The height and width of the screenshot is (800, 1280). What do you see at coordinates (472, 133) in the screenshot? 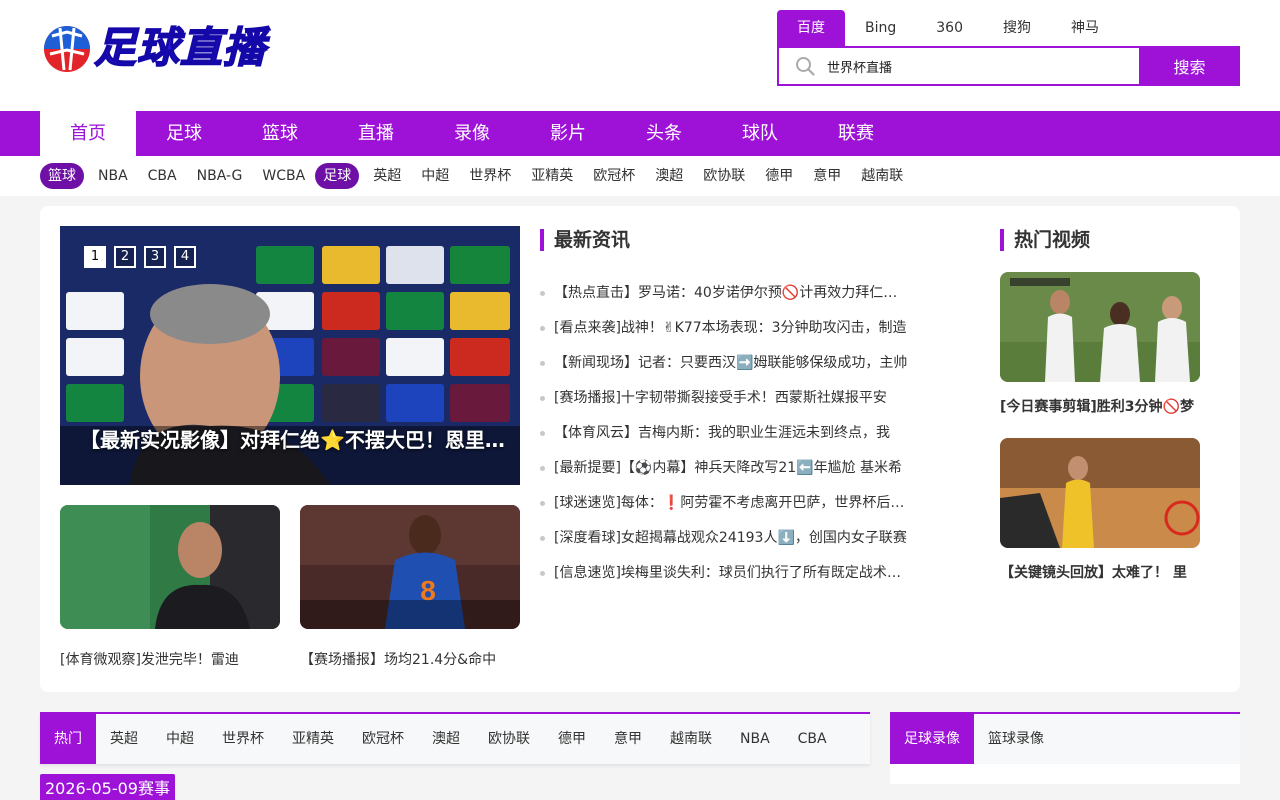
I see `nav-item-replay: 录像` at bounding box center [472, 133].